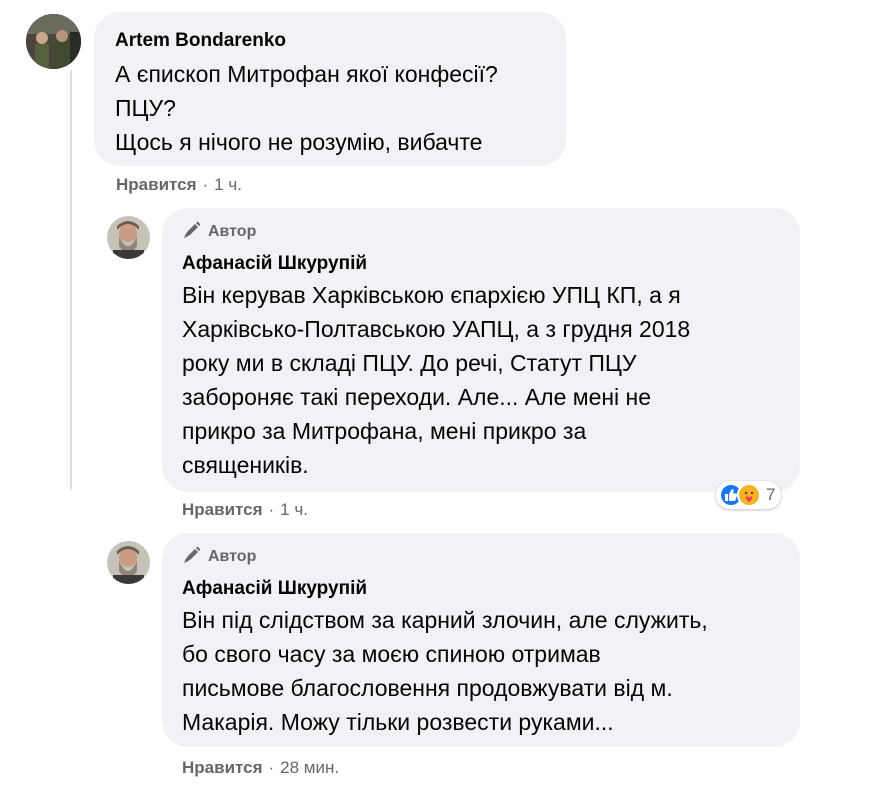  I want to click on comment-text-line: бо свого часу за моєю спиною отримав, so click(391, 654).